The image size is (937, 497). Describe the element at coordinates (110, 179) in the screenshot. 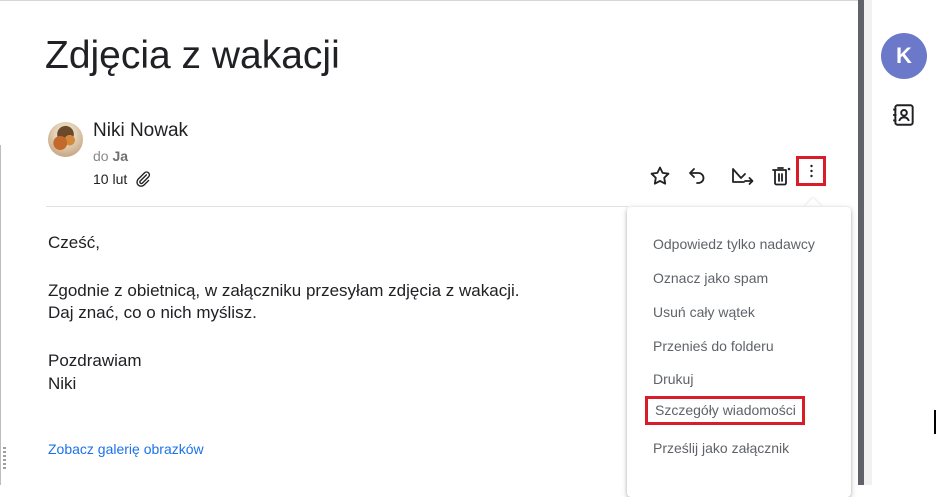

I see `email-date: 10 lut` at that location.